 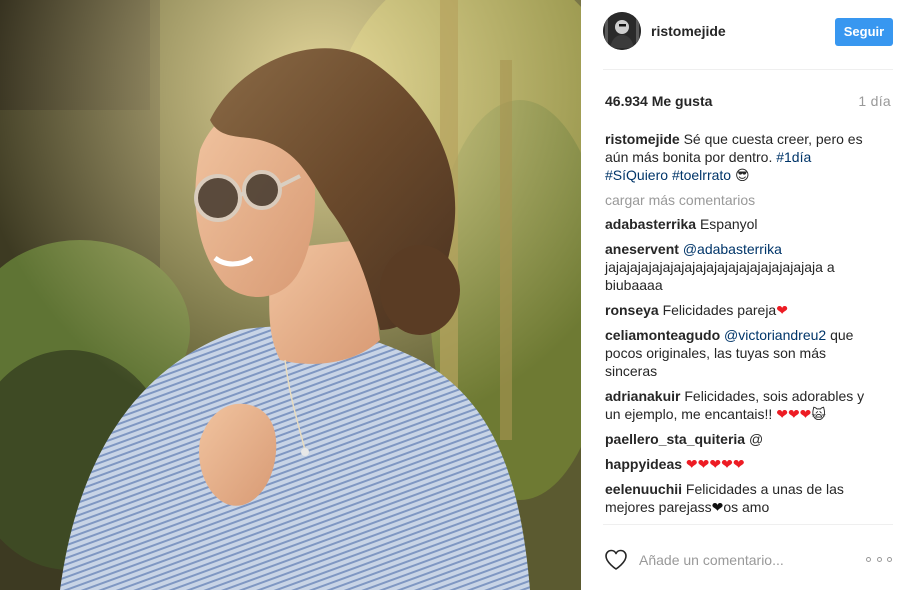 I want to click on follow-button: Seguir, so click(x=864, y=32).